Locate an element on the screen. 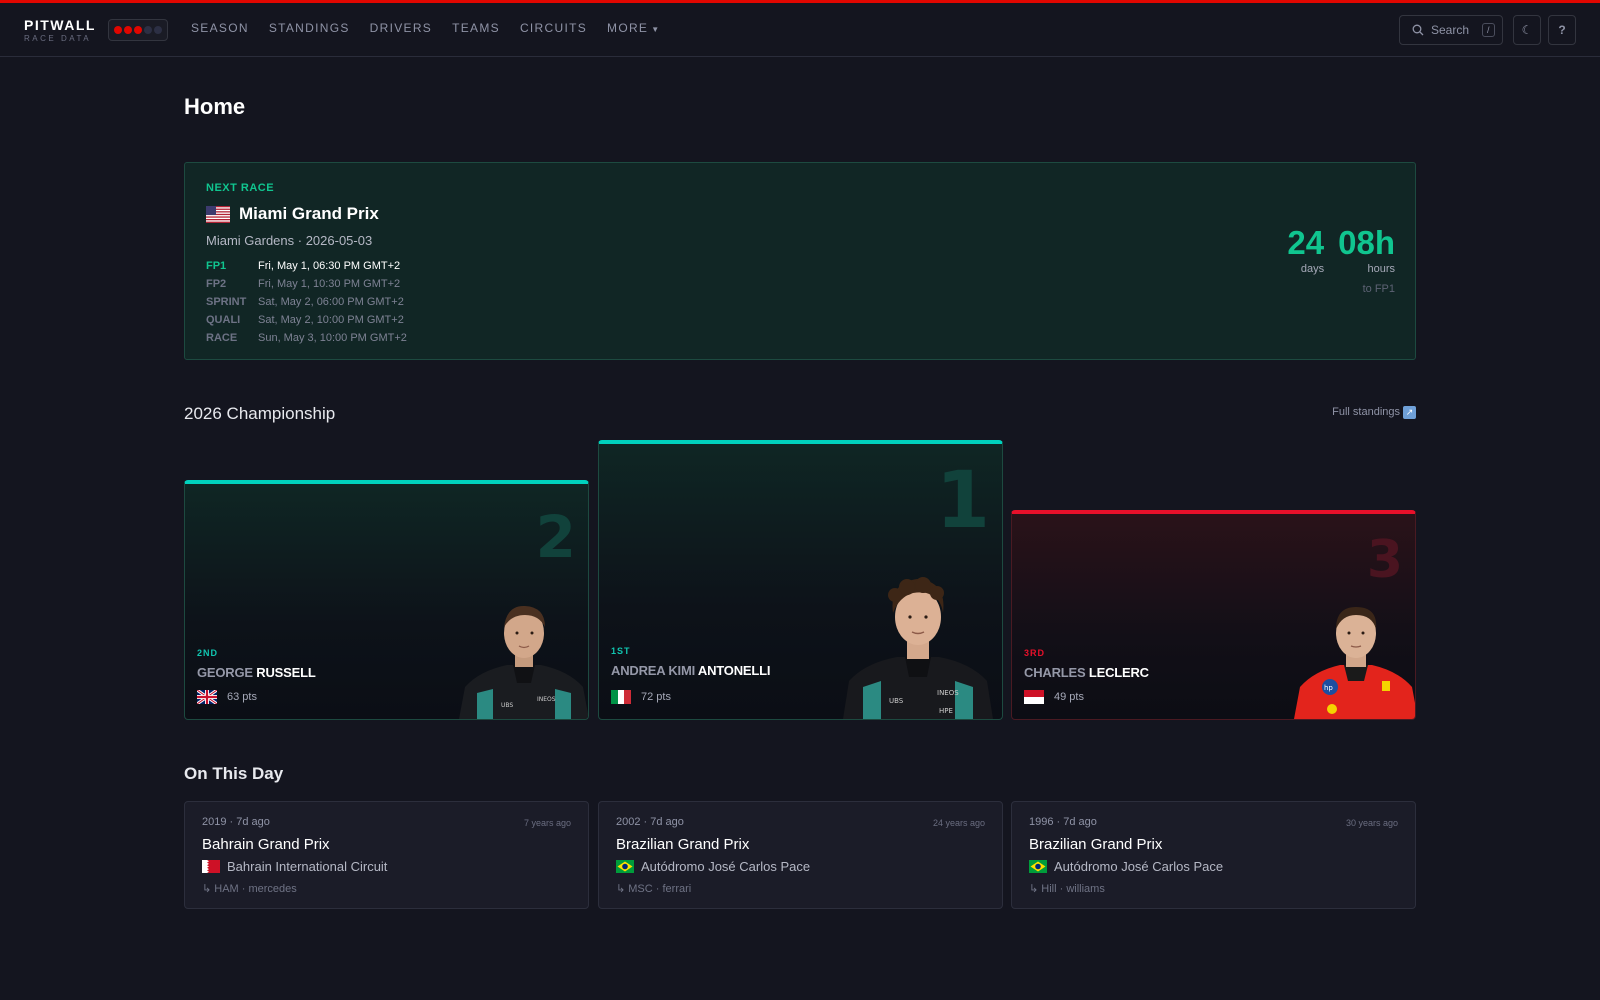 Image resolution: width=1600 pixels, height=1000 pixels. driver-portrait: hp is located at coordinates (1354, 663).